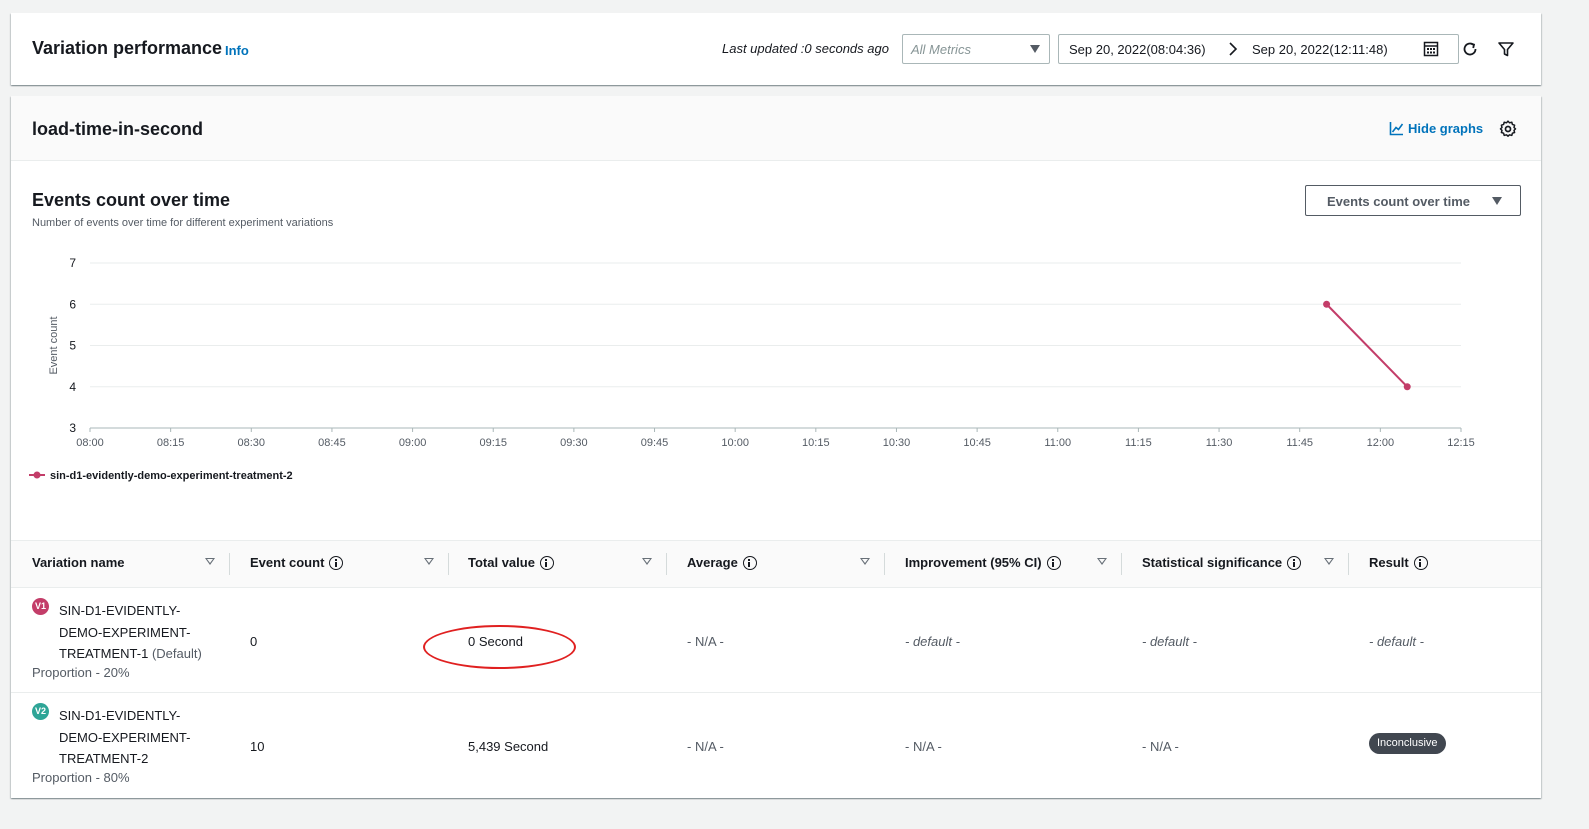 This screenshot has width=1589, height=829. Describe the element at coordinates (932, 641) in the screenshot. I see `improvement-cell: - default -` at that location.